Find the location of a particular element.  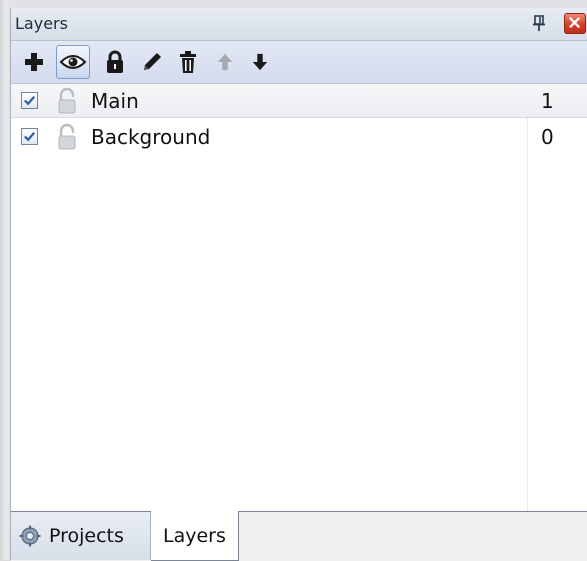

add-layer-button is located at coordinates (34, 62).